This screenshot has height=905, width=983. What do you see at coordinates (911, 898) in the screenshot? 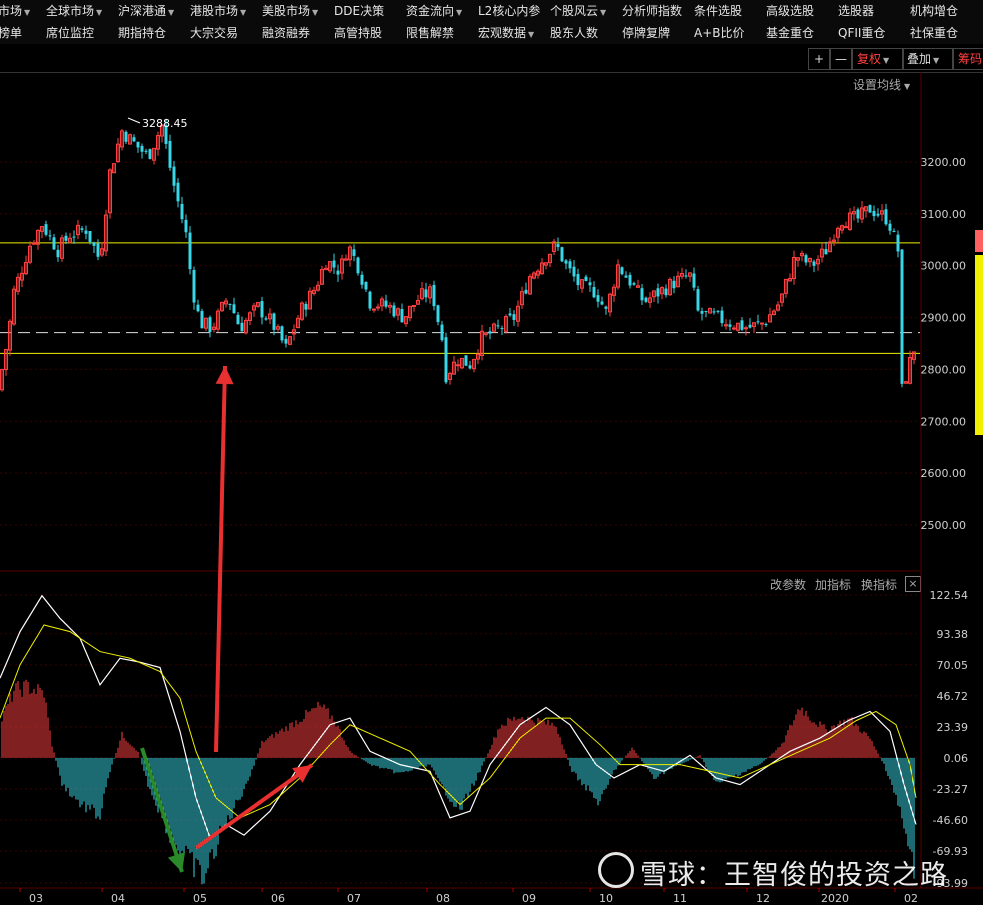
I see `time-tick-label: 02` at bounding box center [911, 898].